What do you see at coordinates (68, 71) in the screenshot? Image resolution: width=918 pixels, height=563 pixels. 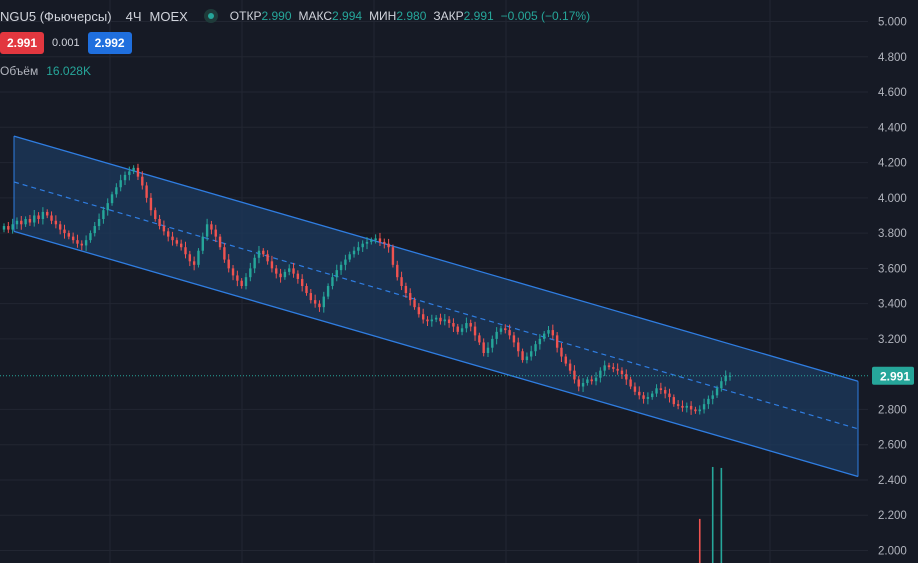 I see `volume-value: 16.028K` at bounding box center [68, 71].